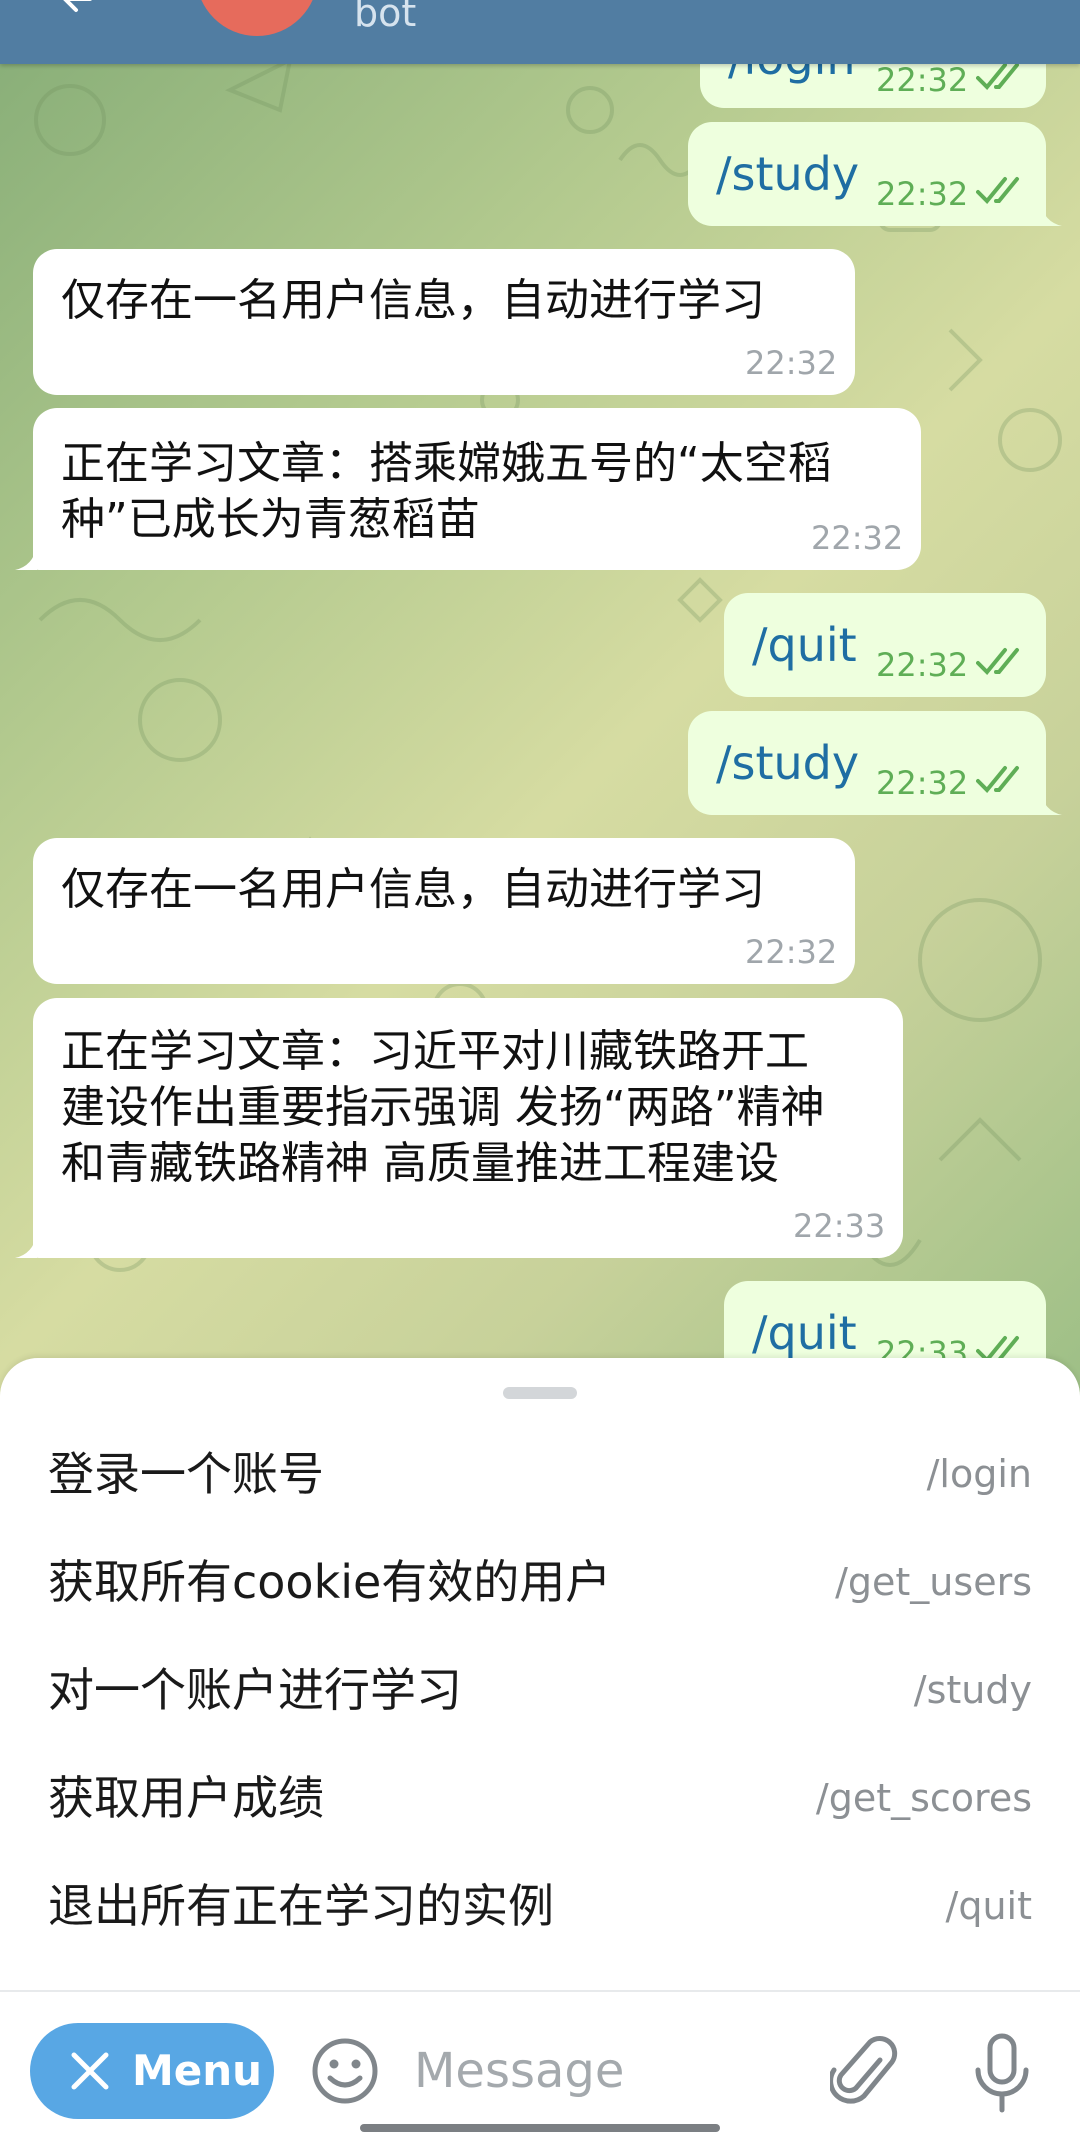 This screenshot has height=2143, width=1080. I want to click on chat-subtitle: bot, so click(385, 17).